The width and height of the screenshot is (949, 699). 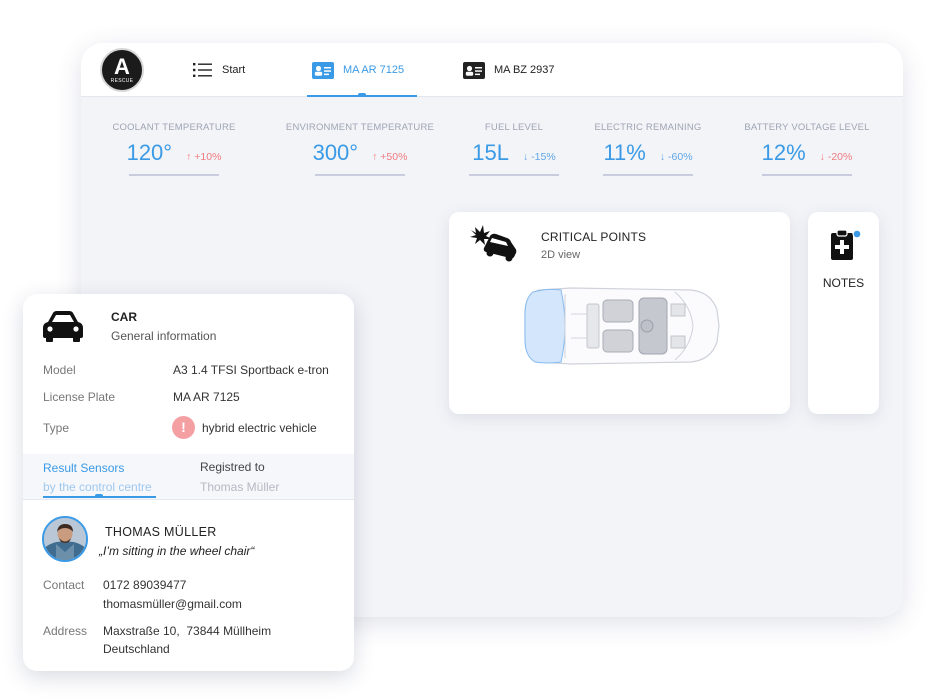 What do you see at coordinates (124, 317) in the screenshot?
I see `car-card-title: CAR` at bounding box center [124, 317].